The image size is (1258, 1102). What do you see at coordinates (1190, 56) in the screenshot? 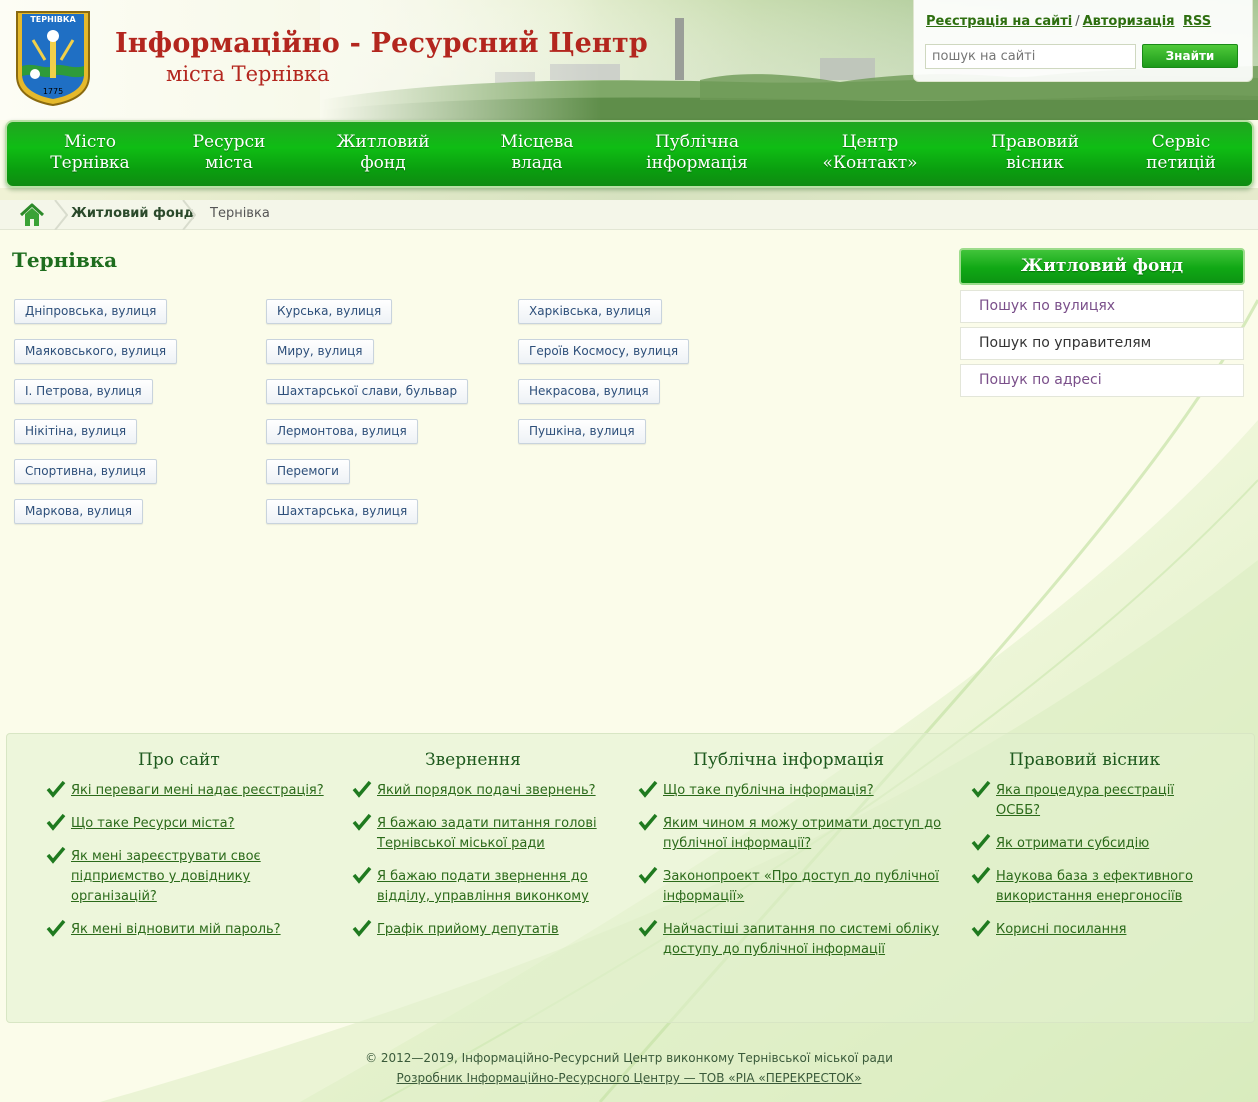
I see `search-button: Знайти` at bounding box center [1190, 56].